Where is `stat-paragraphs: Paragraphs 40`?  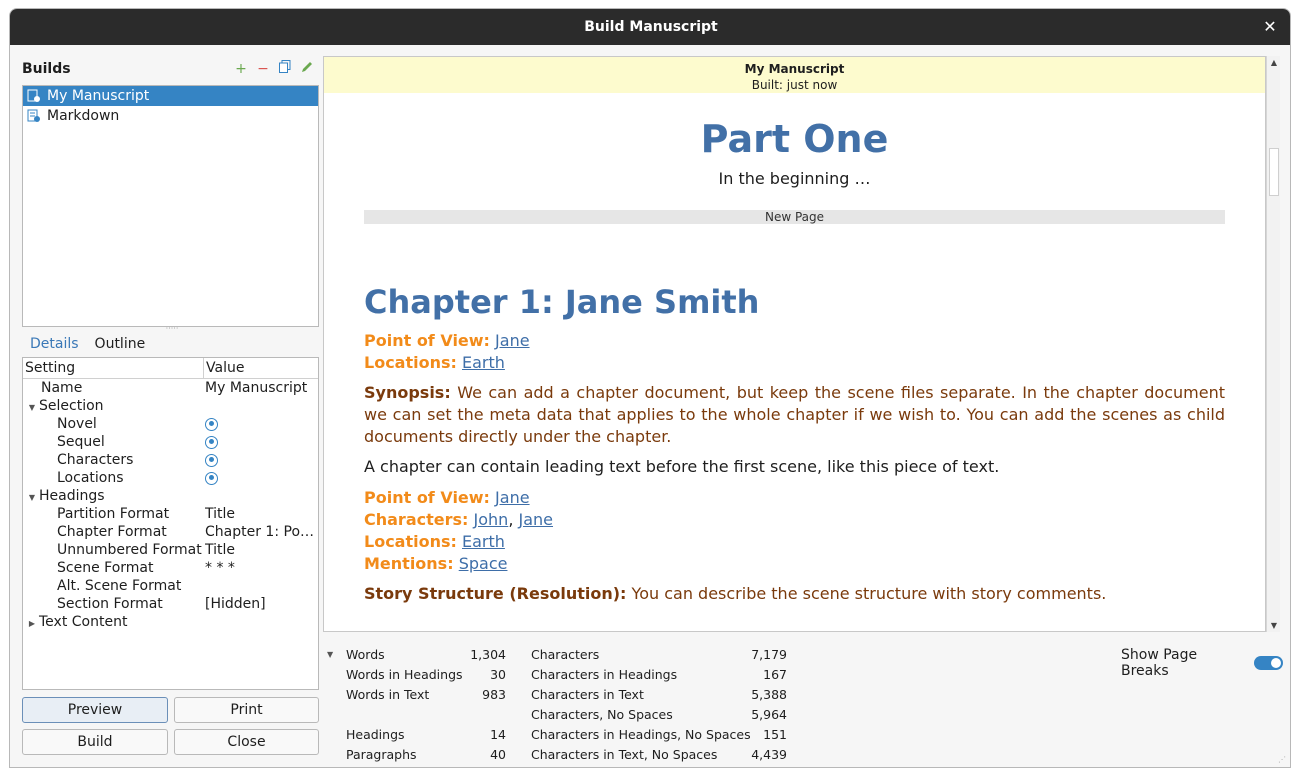 stat-paragraphs: Paragraphs 40 is located at coordinates (426, 755).